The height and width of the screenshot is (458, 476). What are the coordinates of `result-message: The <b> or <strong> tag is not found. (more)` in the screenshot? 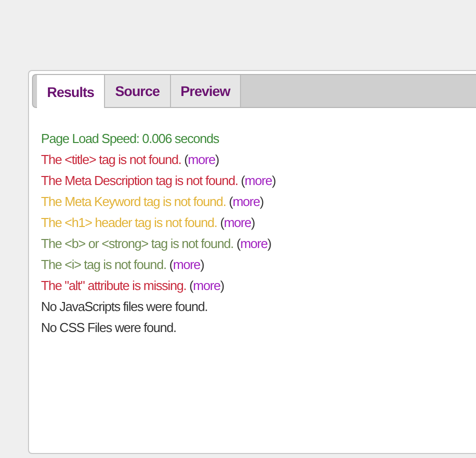 It's located at (156, 243).